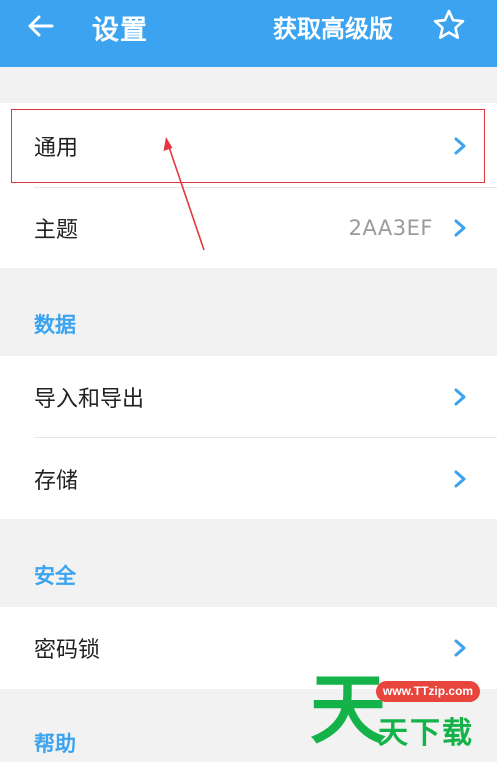 The height and width of the screenshot is (762, 497). What do you see at coordinates (55, 576) in the screenshot?
I see `section-header-security: 安全` at bounding box center [55, 576].